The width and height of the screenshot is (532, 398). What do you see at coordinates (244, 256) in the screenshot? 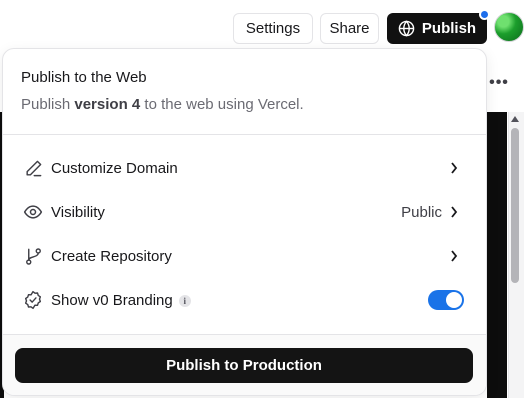
I see `create-repository-row: Create Repository` at bounding box center [244, 256].